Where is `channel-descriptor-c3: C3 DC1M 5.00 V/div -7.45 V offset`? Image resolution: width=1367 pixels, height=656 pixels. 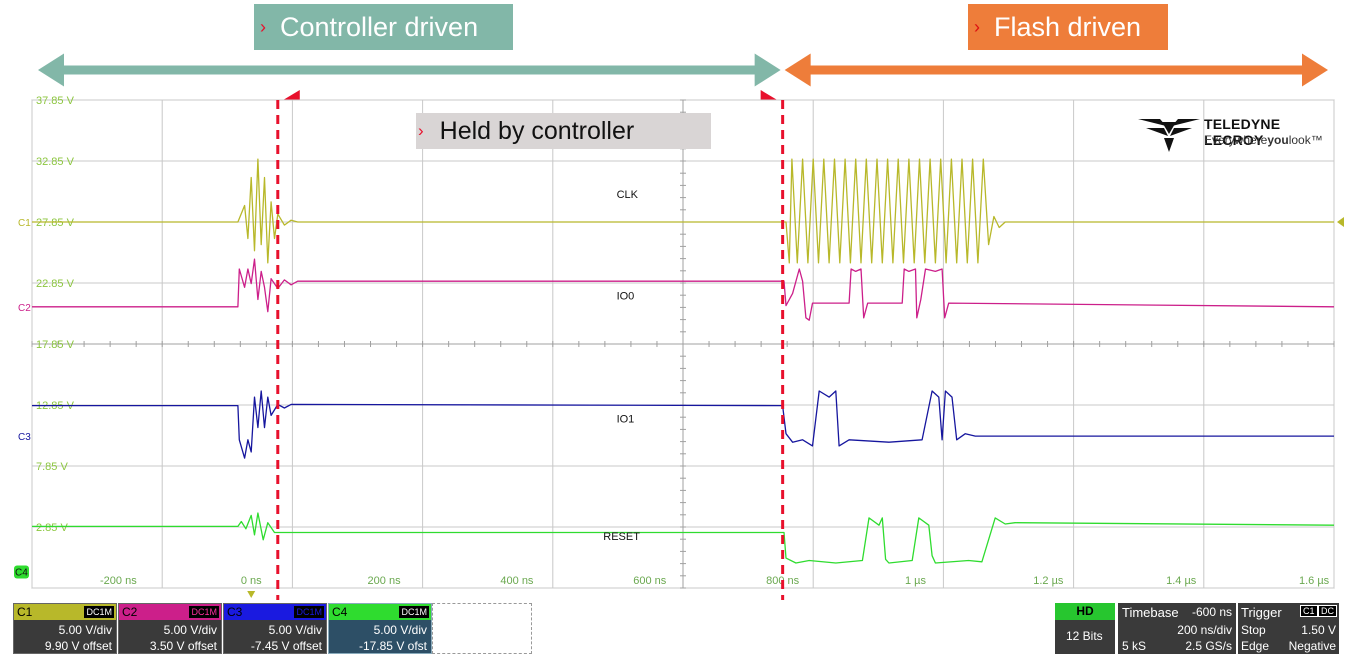
channel-descriptor-c3: C3 DC1M 5.00 V/div -7.45 V offset is located at coordinates (275, 628).